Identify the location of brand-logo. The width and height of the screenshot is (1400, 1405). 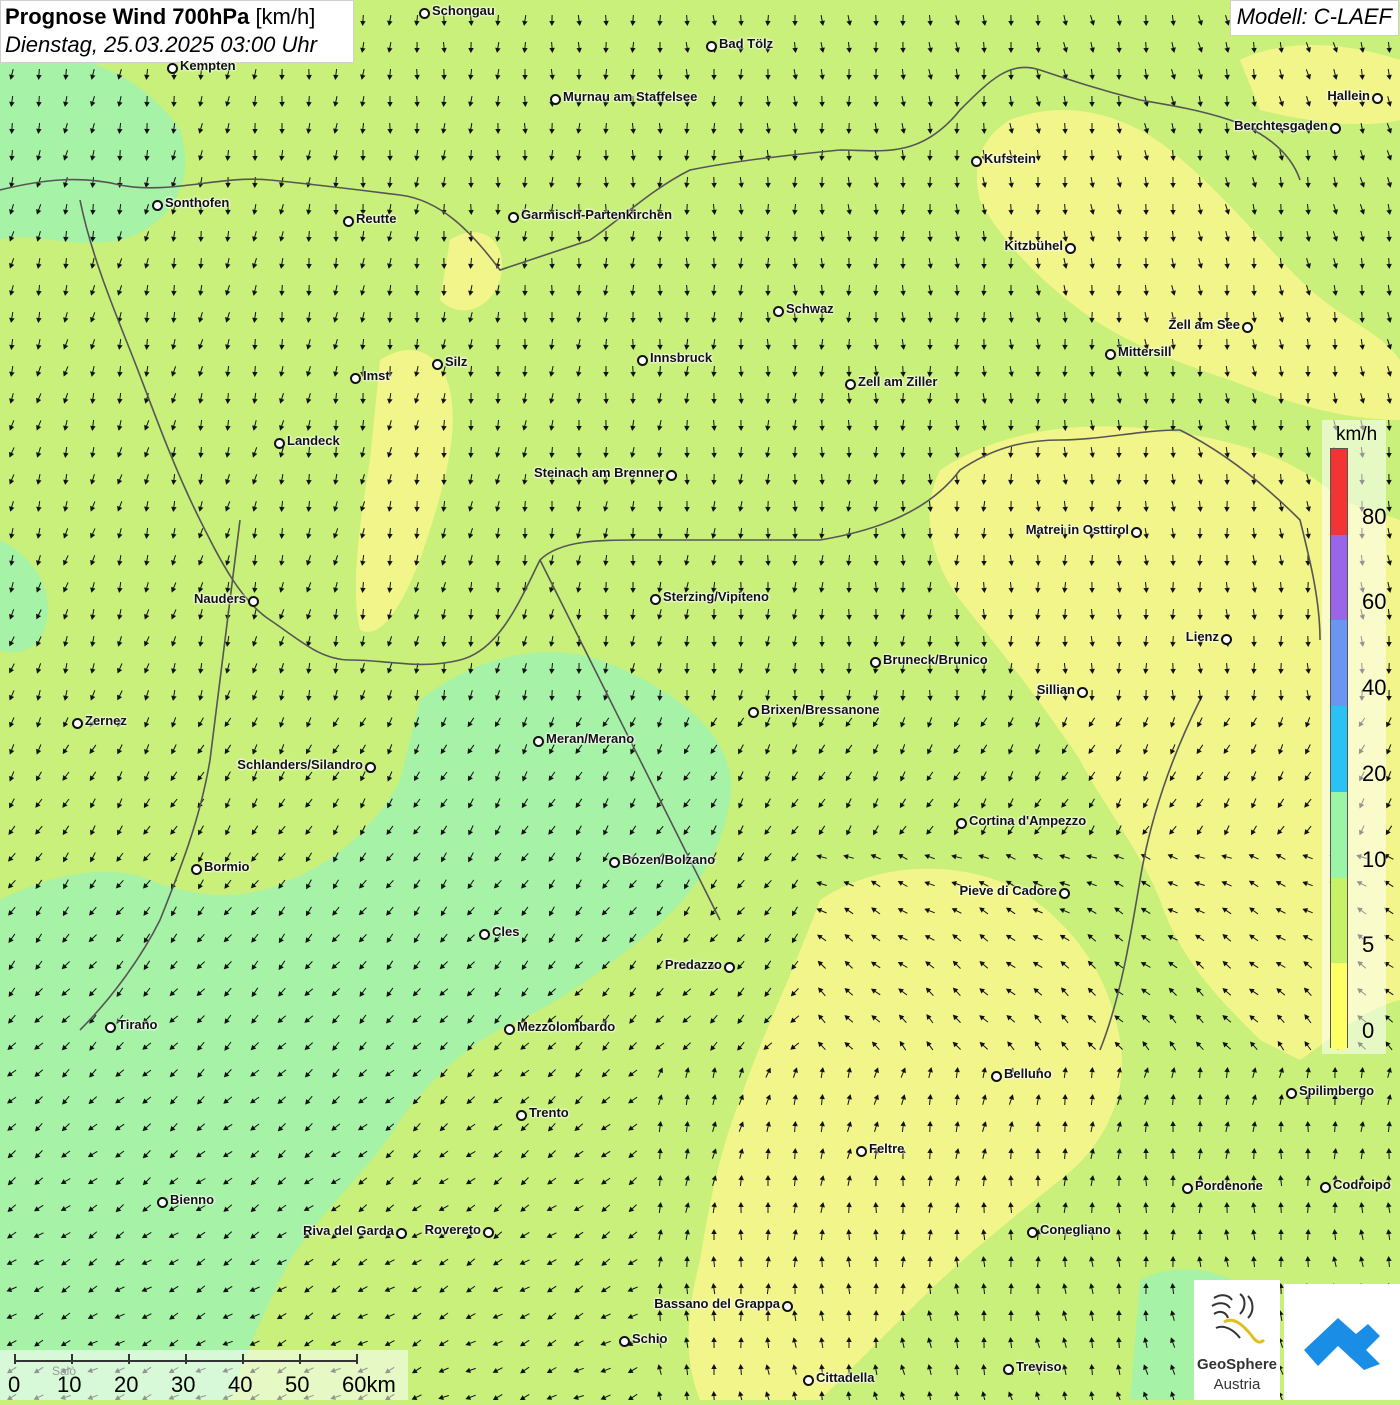
(1342, 1342).